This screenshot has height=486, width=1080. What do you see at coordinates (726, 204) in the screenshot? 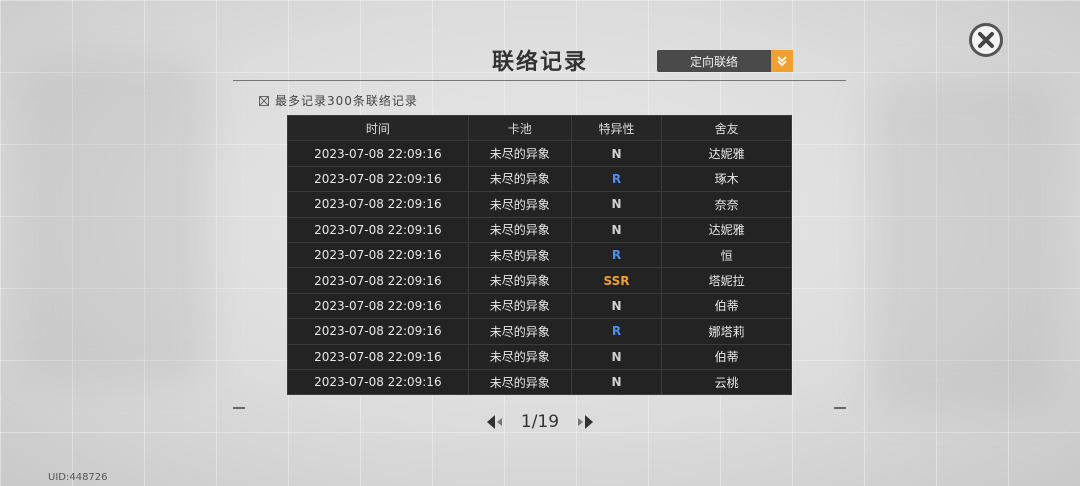
I see `roommate-cell: 奈奈` at bounding box center [726, 204].